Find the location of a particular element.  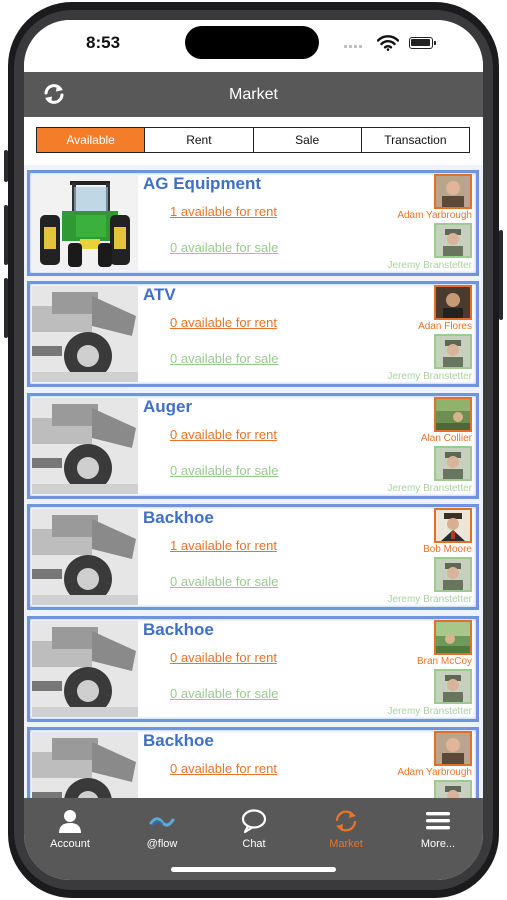

listing-title: ATV is located at coordinates (159, 294).